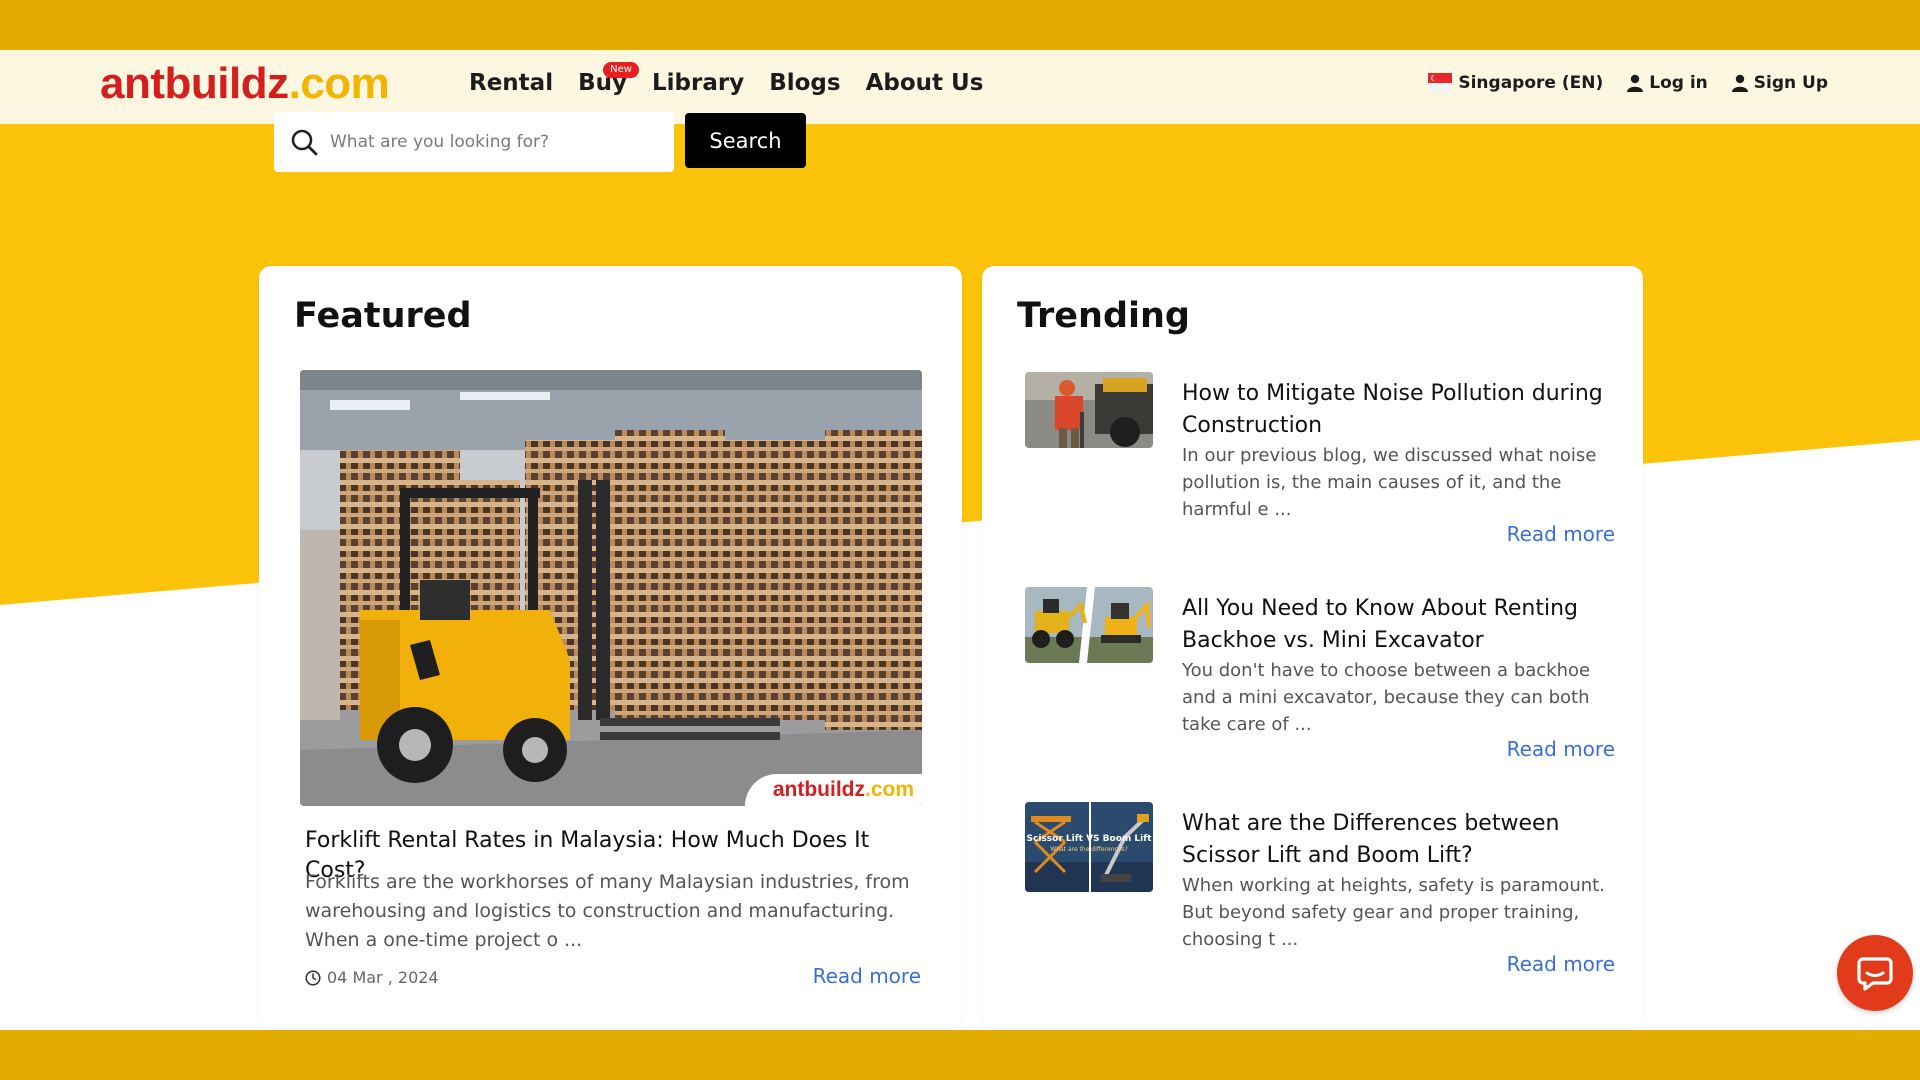  What do you see at coordinates (490, 142) in the screenshot?
I see `search-input` at bounding box center [490, 142].